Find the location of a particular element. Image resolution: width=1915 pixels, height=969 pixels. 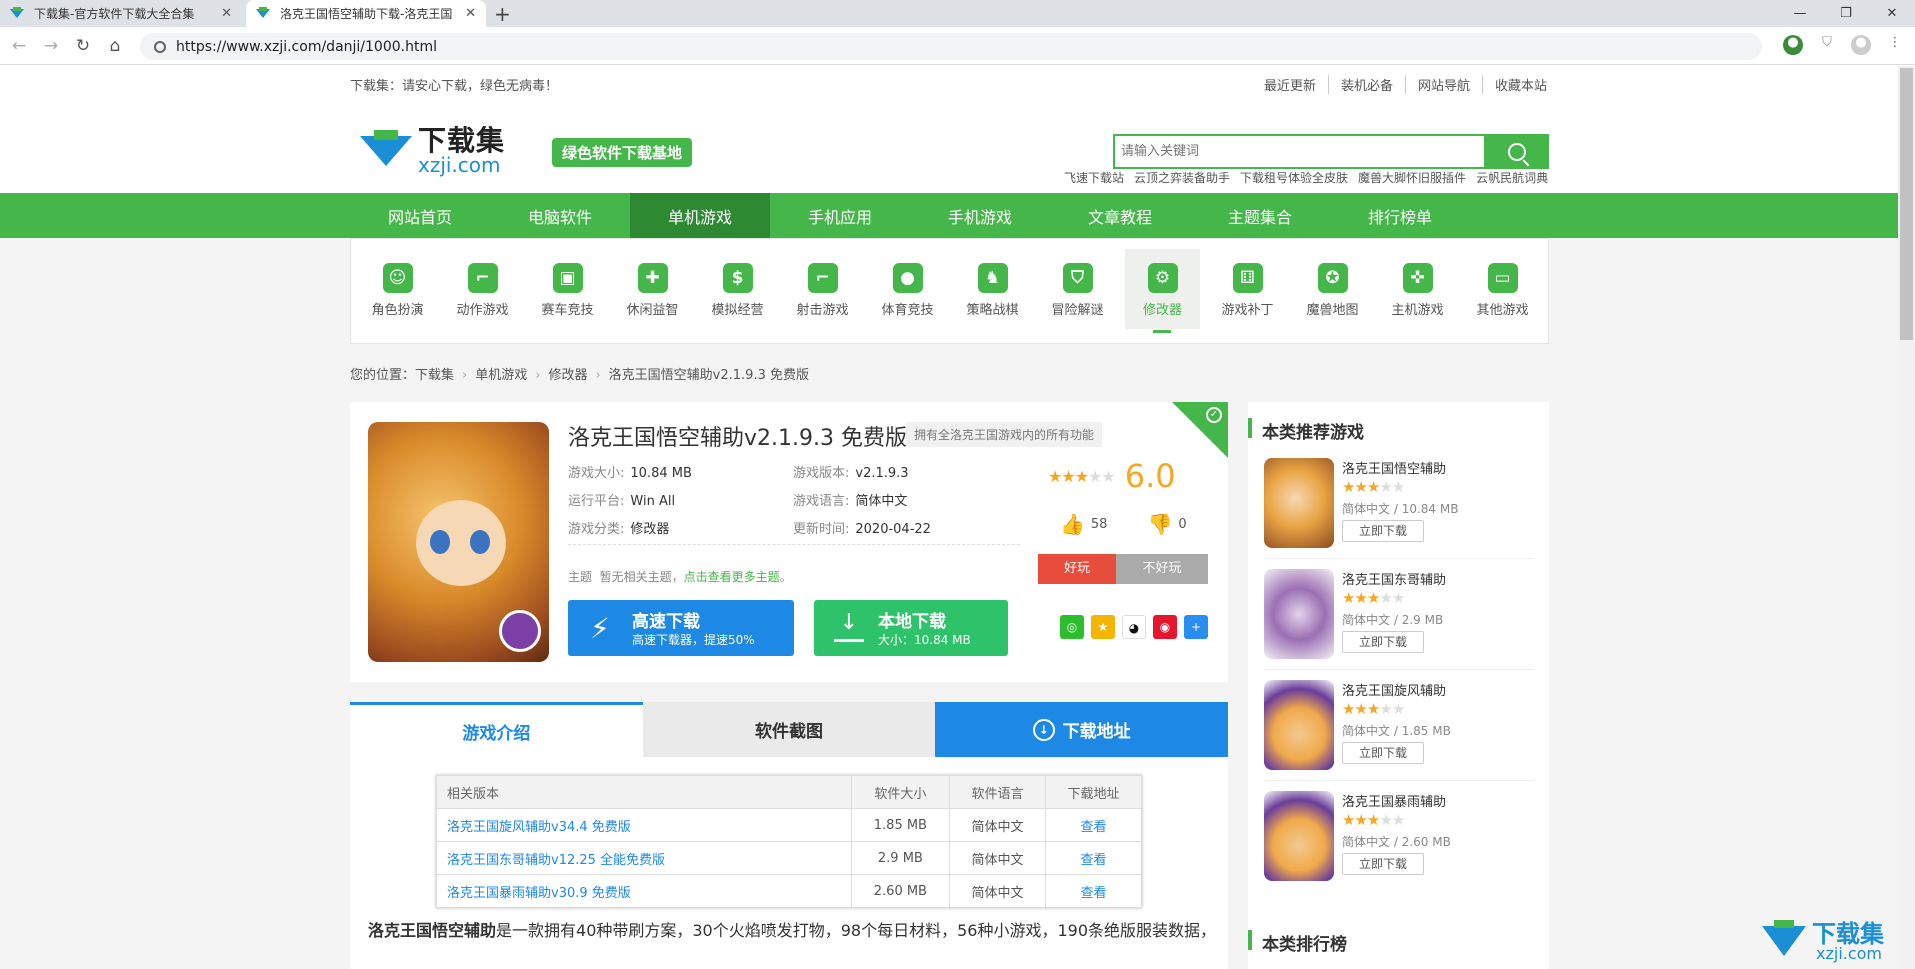

local-download-button: ↓ 本地下载 大小：10.84 MB is located at coordinates (911, 628).